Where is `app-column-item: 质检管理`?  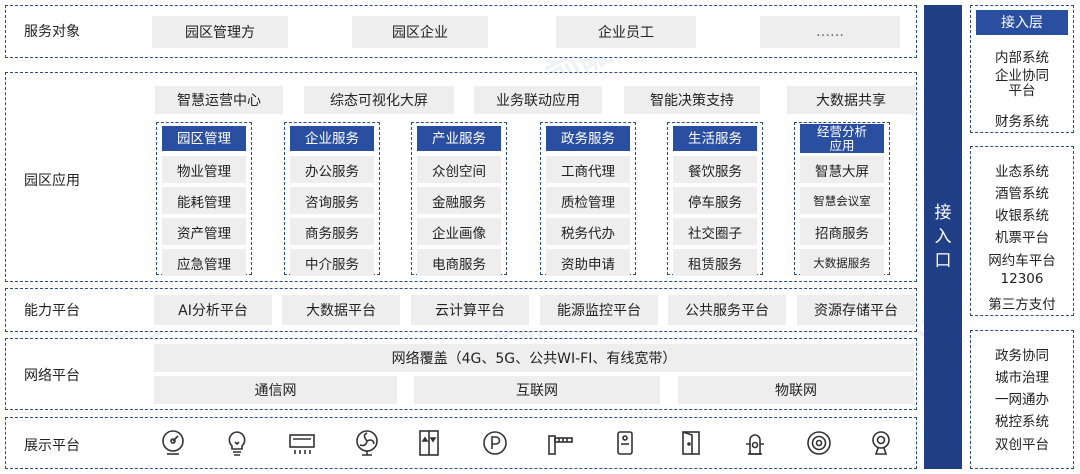 app-column-item: 质检管理 is located at coordinates (588, 200).